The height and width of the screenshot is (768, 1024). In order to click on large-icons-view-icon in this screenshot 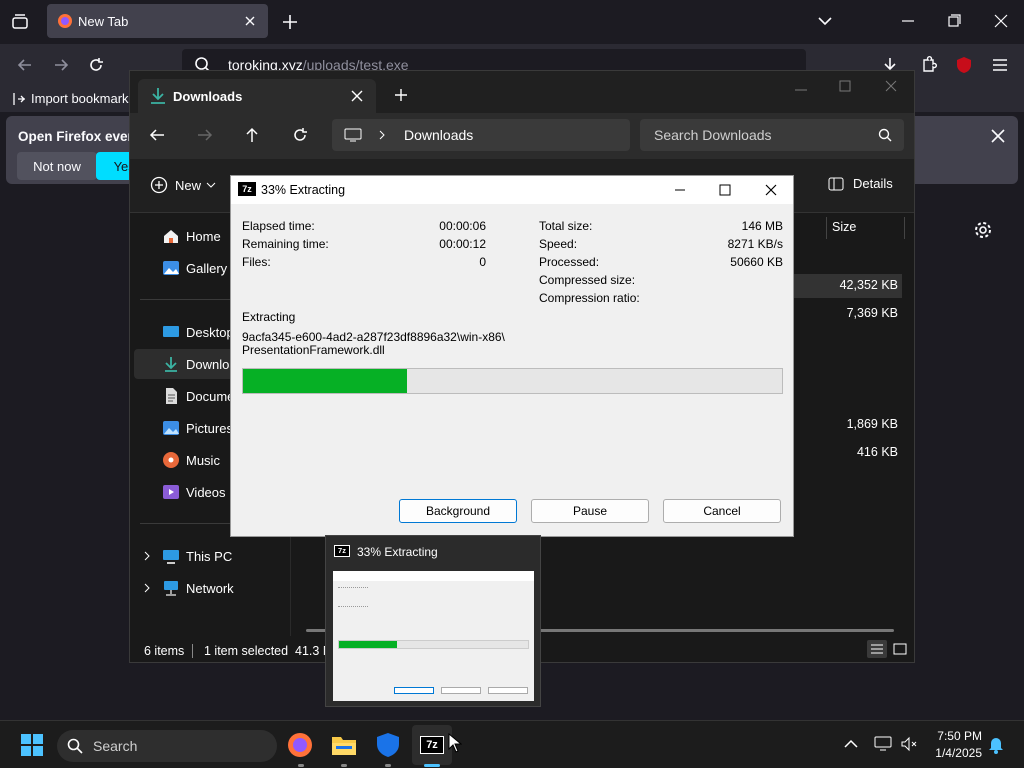, I will do `click(900, 649)`.